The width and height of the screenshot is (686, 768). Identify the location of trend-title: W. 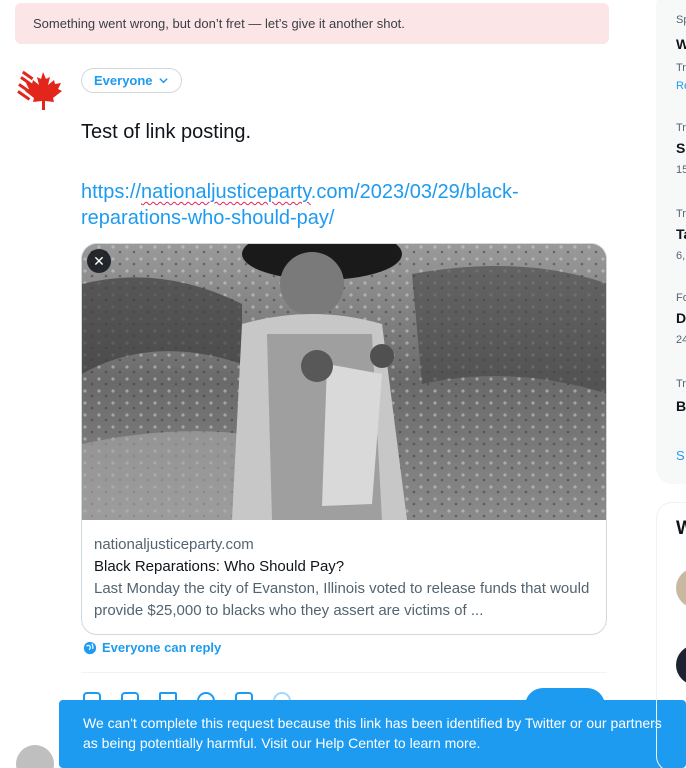
(681, 44).